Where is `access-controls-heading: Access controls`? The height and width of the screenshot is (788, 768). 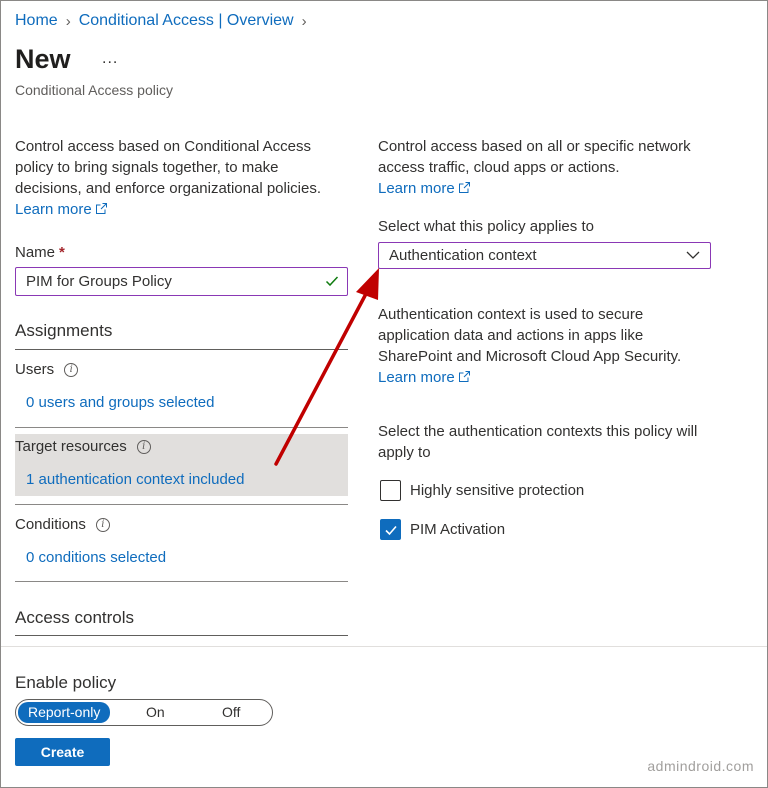
access-controls-heading: Access controls is located at coordinates (75, 617).